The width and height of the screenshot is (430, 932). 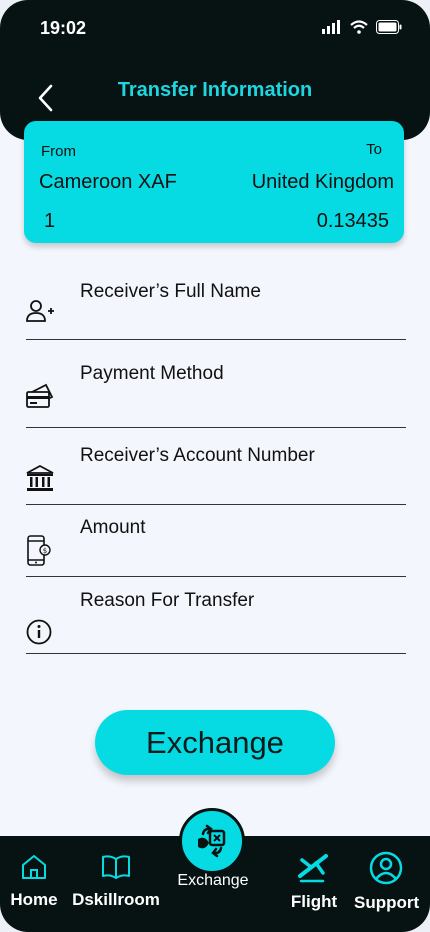 I want to click on mobile-money-icon: $, so click(x=39, y=550).